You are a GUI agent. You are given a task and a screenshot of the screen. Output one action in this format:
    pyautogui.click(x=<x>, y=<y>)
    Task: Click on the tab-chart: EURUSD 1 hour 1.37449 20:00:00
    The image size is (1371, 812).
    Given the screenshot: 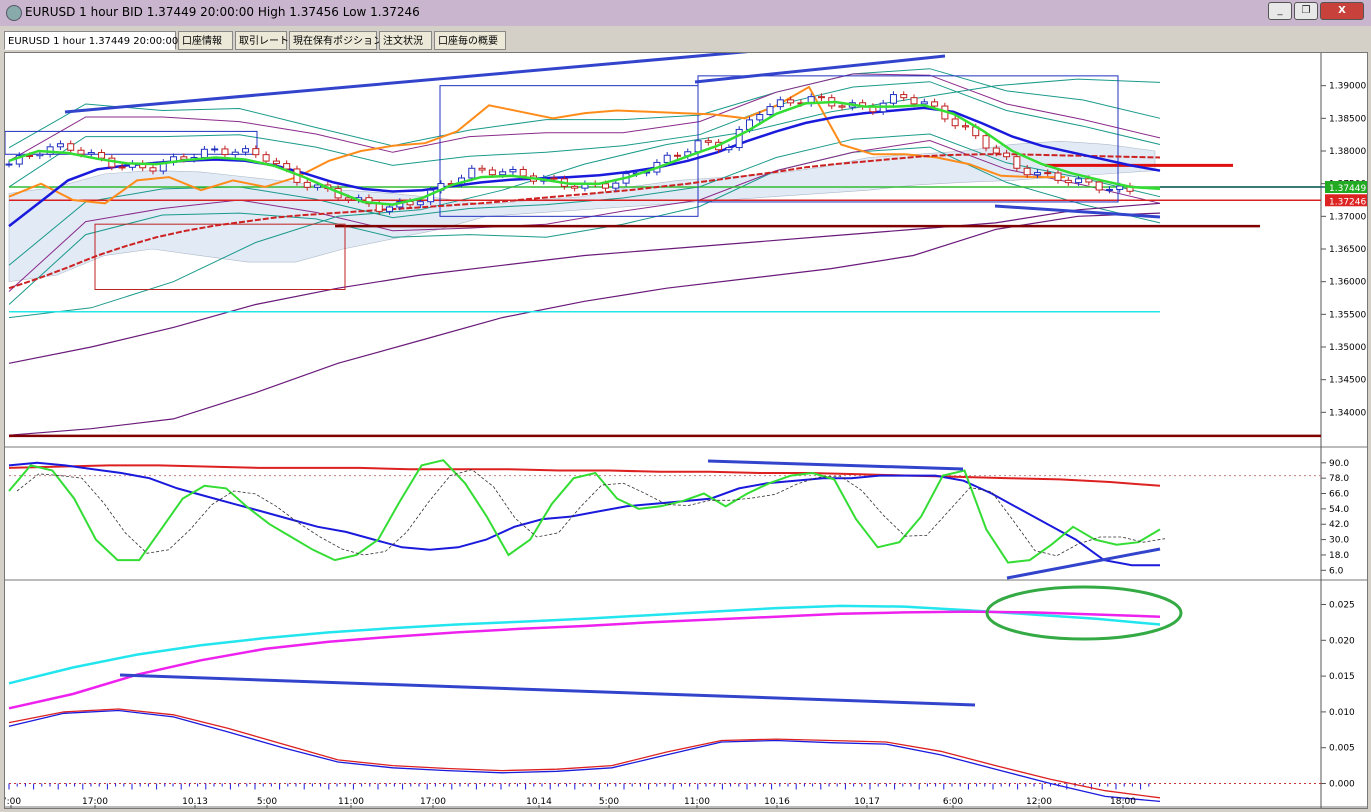 What is the action you would take?
    pyautogui.click(x=91, y=40)
    